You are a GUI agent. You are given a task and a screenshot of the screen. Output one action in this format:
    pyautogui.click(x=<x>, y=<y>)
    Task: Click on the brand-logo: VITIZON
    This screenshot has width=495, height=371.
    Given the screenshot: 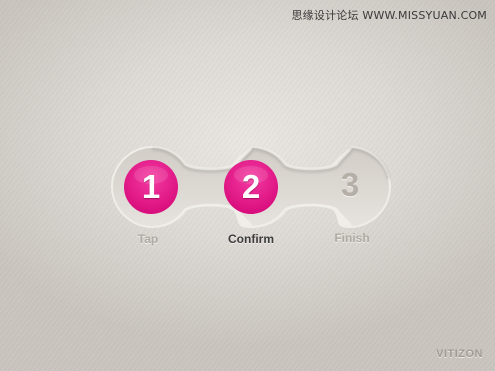 What is the action you would take?
    pyautogui.click(x=459, y=354)
    